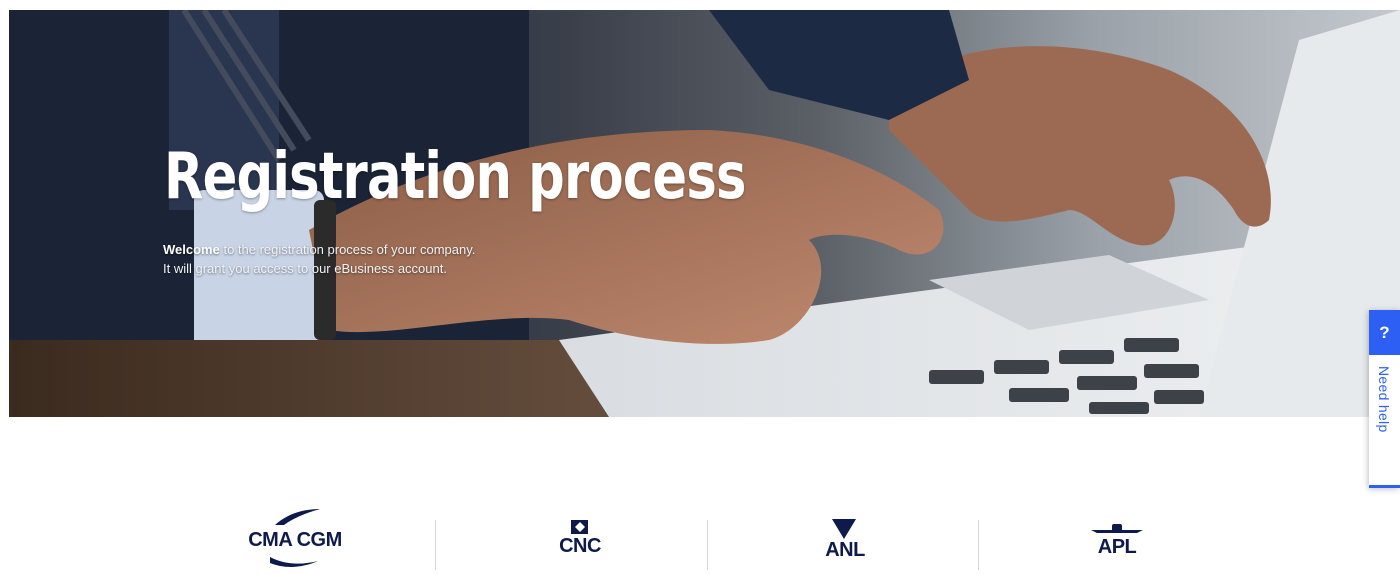 This screenshot has width=1400, height=575. I want to click on question-icon: ?, so click(1384, 332).